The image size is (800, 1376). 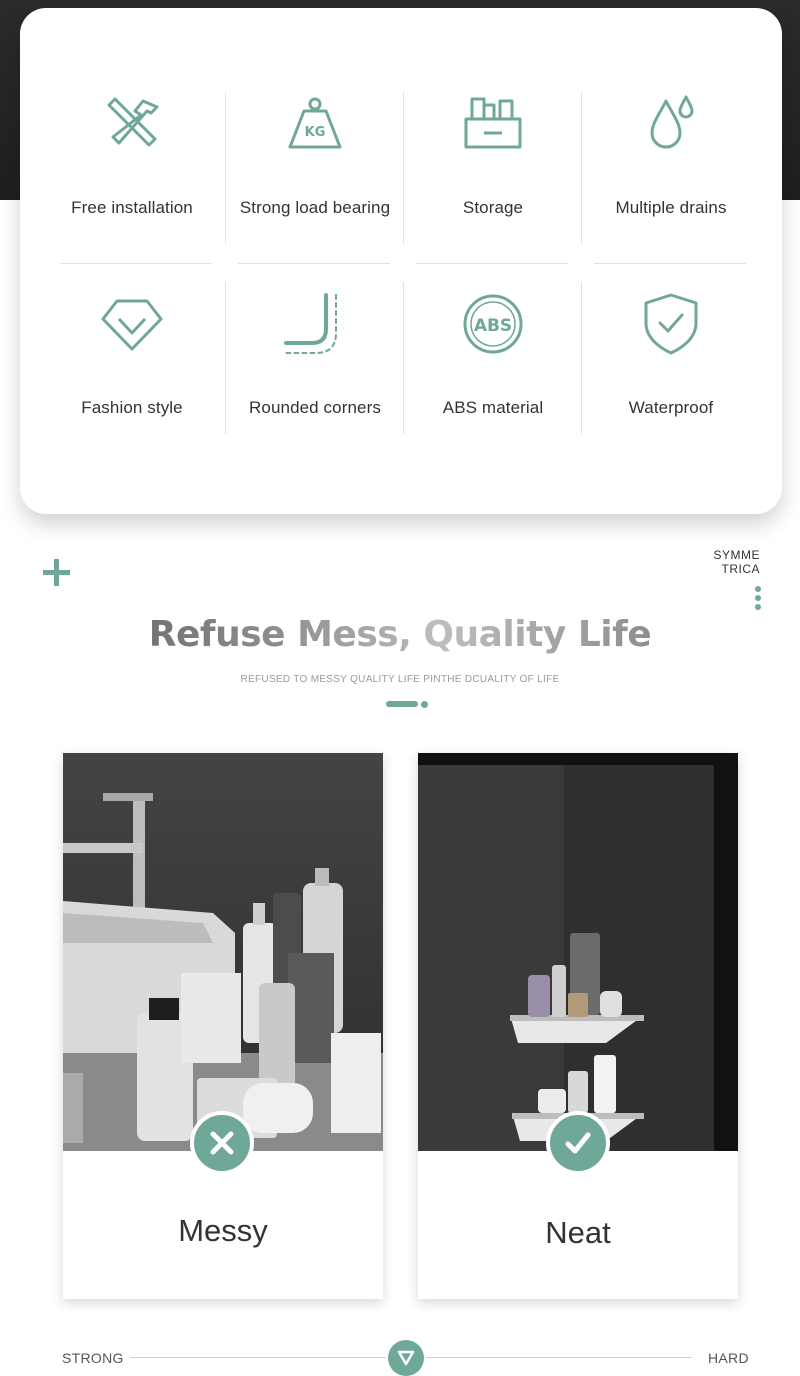 What do you see at coordinates (671, 324) in the screenshot?
I see `shield-check-icon` at bounding box center [671, 324].